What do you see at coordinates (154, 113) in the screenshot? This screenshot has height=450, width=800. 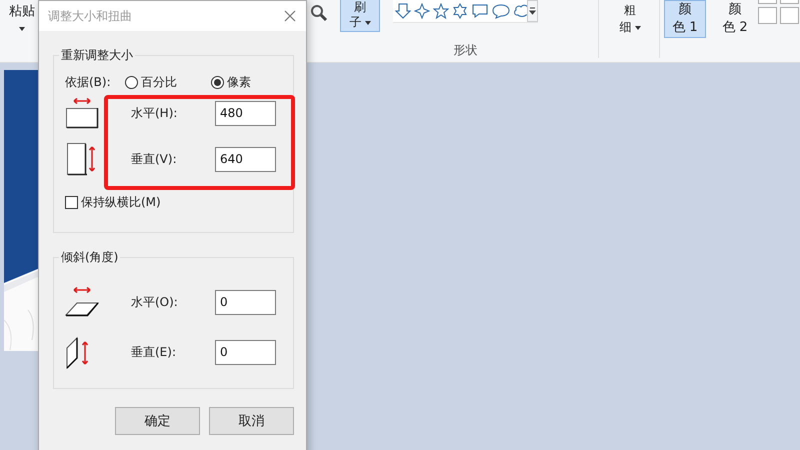 I see `field-label: 水平(H):` at bounding box center [154, 113].